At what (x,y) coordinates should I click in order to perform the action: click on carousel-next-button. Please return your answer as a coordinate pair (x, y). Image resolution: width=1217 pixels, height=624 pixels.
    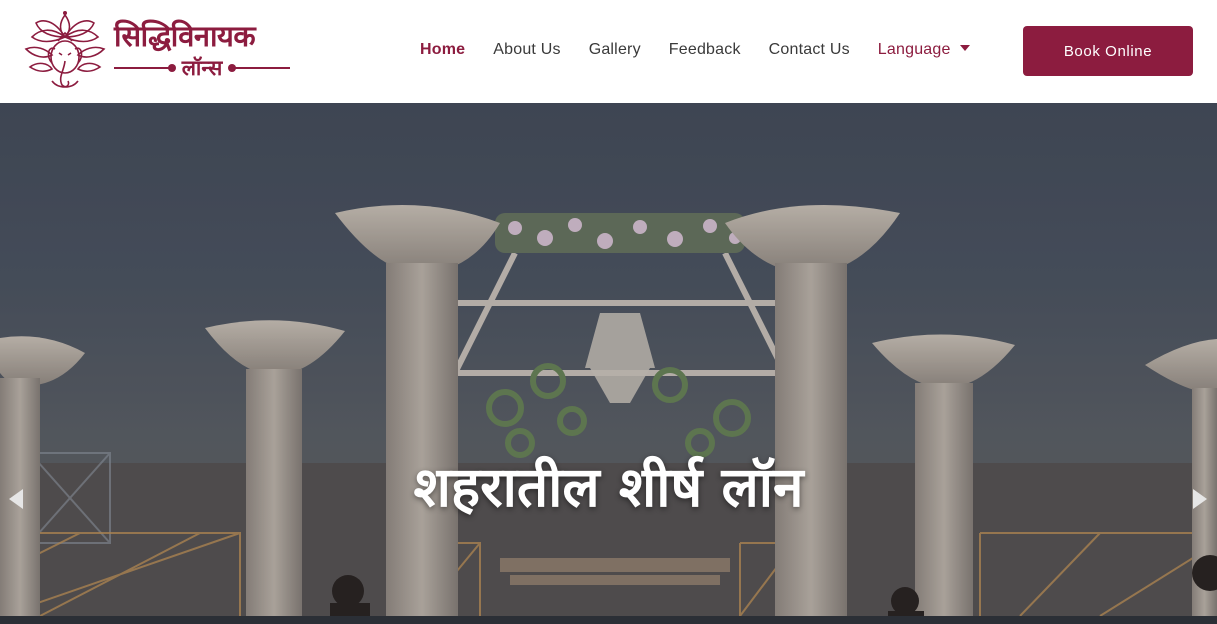
    Looking at the image, I should click on (1200, 499).